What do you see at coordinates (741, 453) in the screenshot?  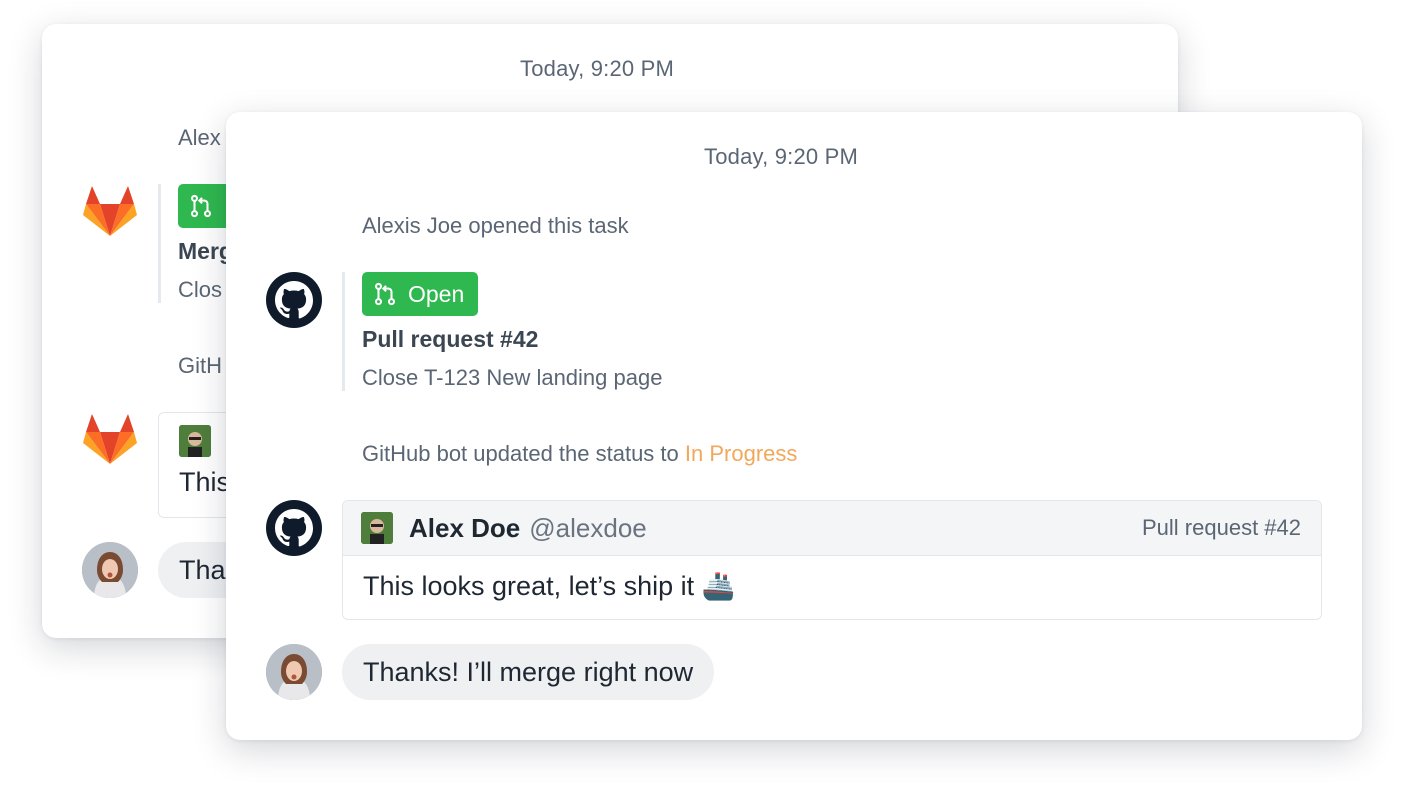 I see `status-value: In Progress` at bounding box center [741, 453].